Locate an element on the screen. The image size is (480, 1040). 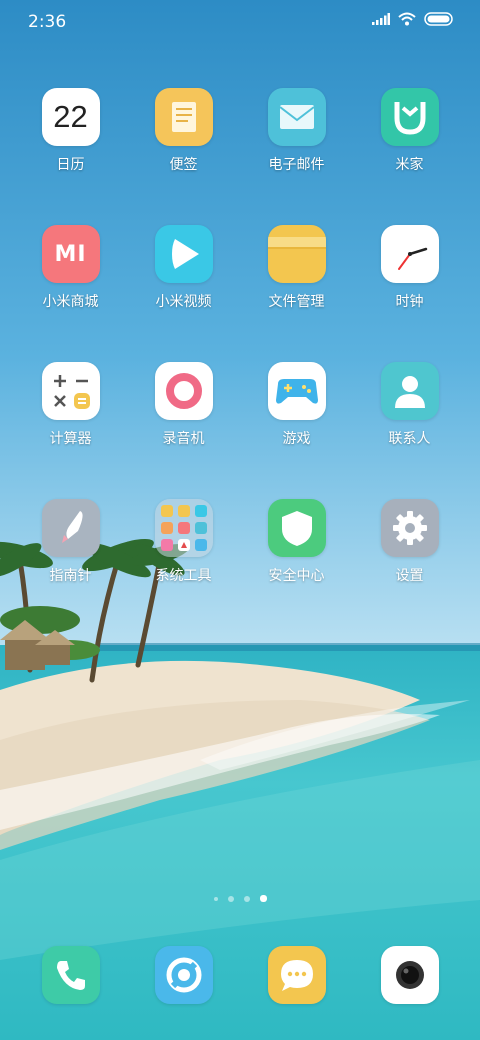
app-label: 文件管理 is located at coordinates (296, 302).